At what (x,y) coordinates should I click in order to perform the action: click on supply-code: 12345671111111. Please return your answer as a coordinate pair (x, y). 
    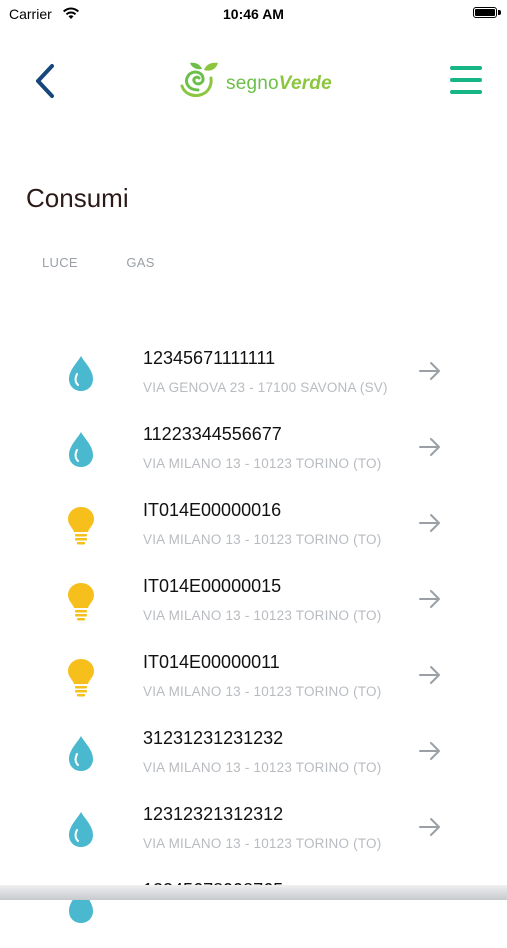
    Looking at the image, I should click on (209, 358).